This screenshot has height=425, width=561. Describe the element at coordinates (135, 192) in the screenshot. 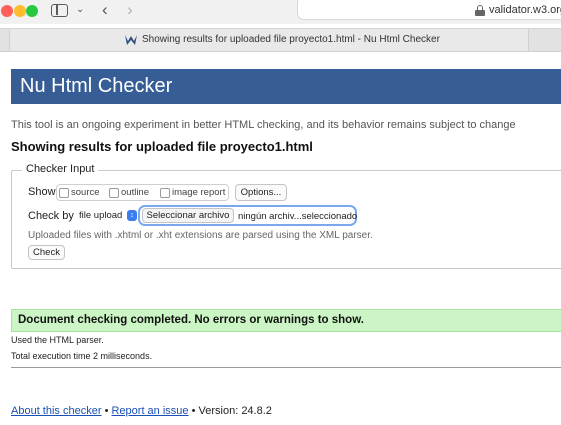

I see `outline-checkbox-label: outline` at that location.